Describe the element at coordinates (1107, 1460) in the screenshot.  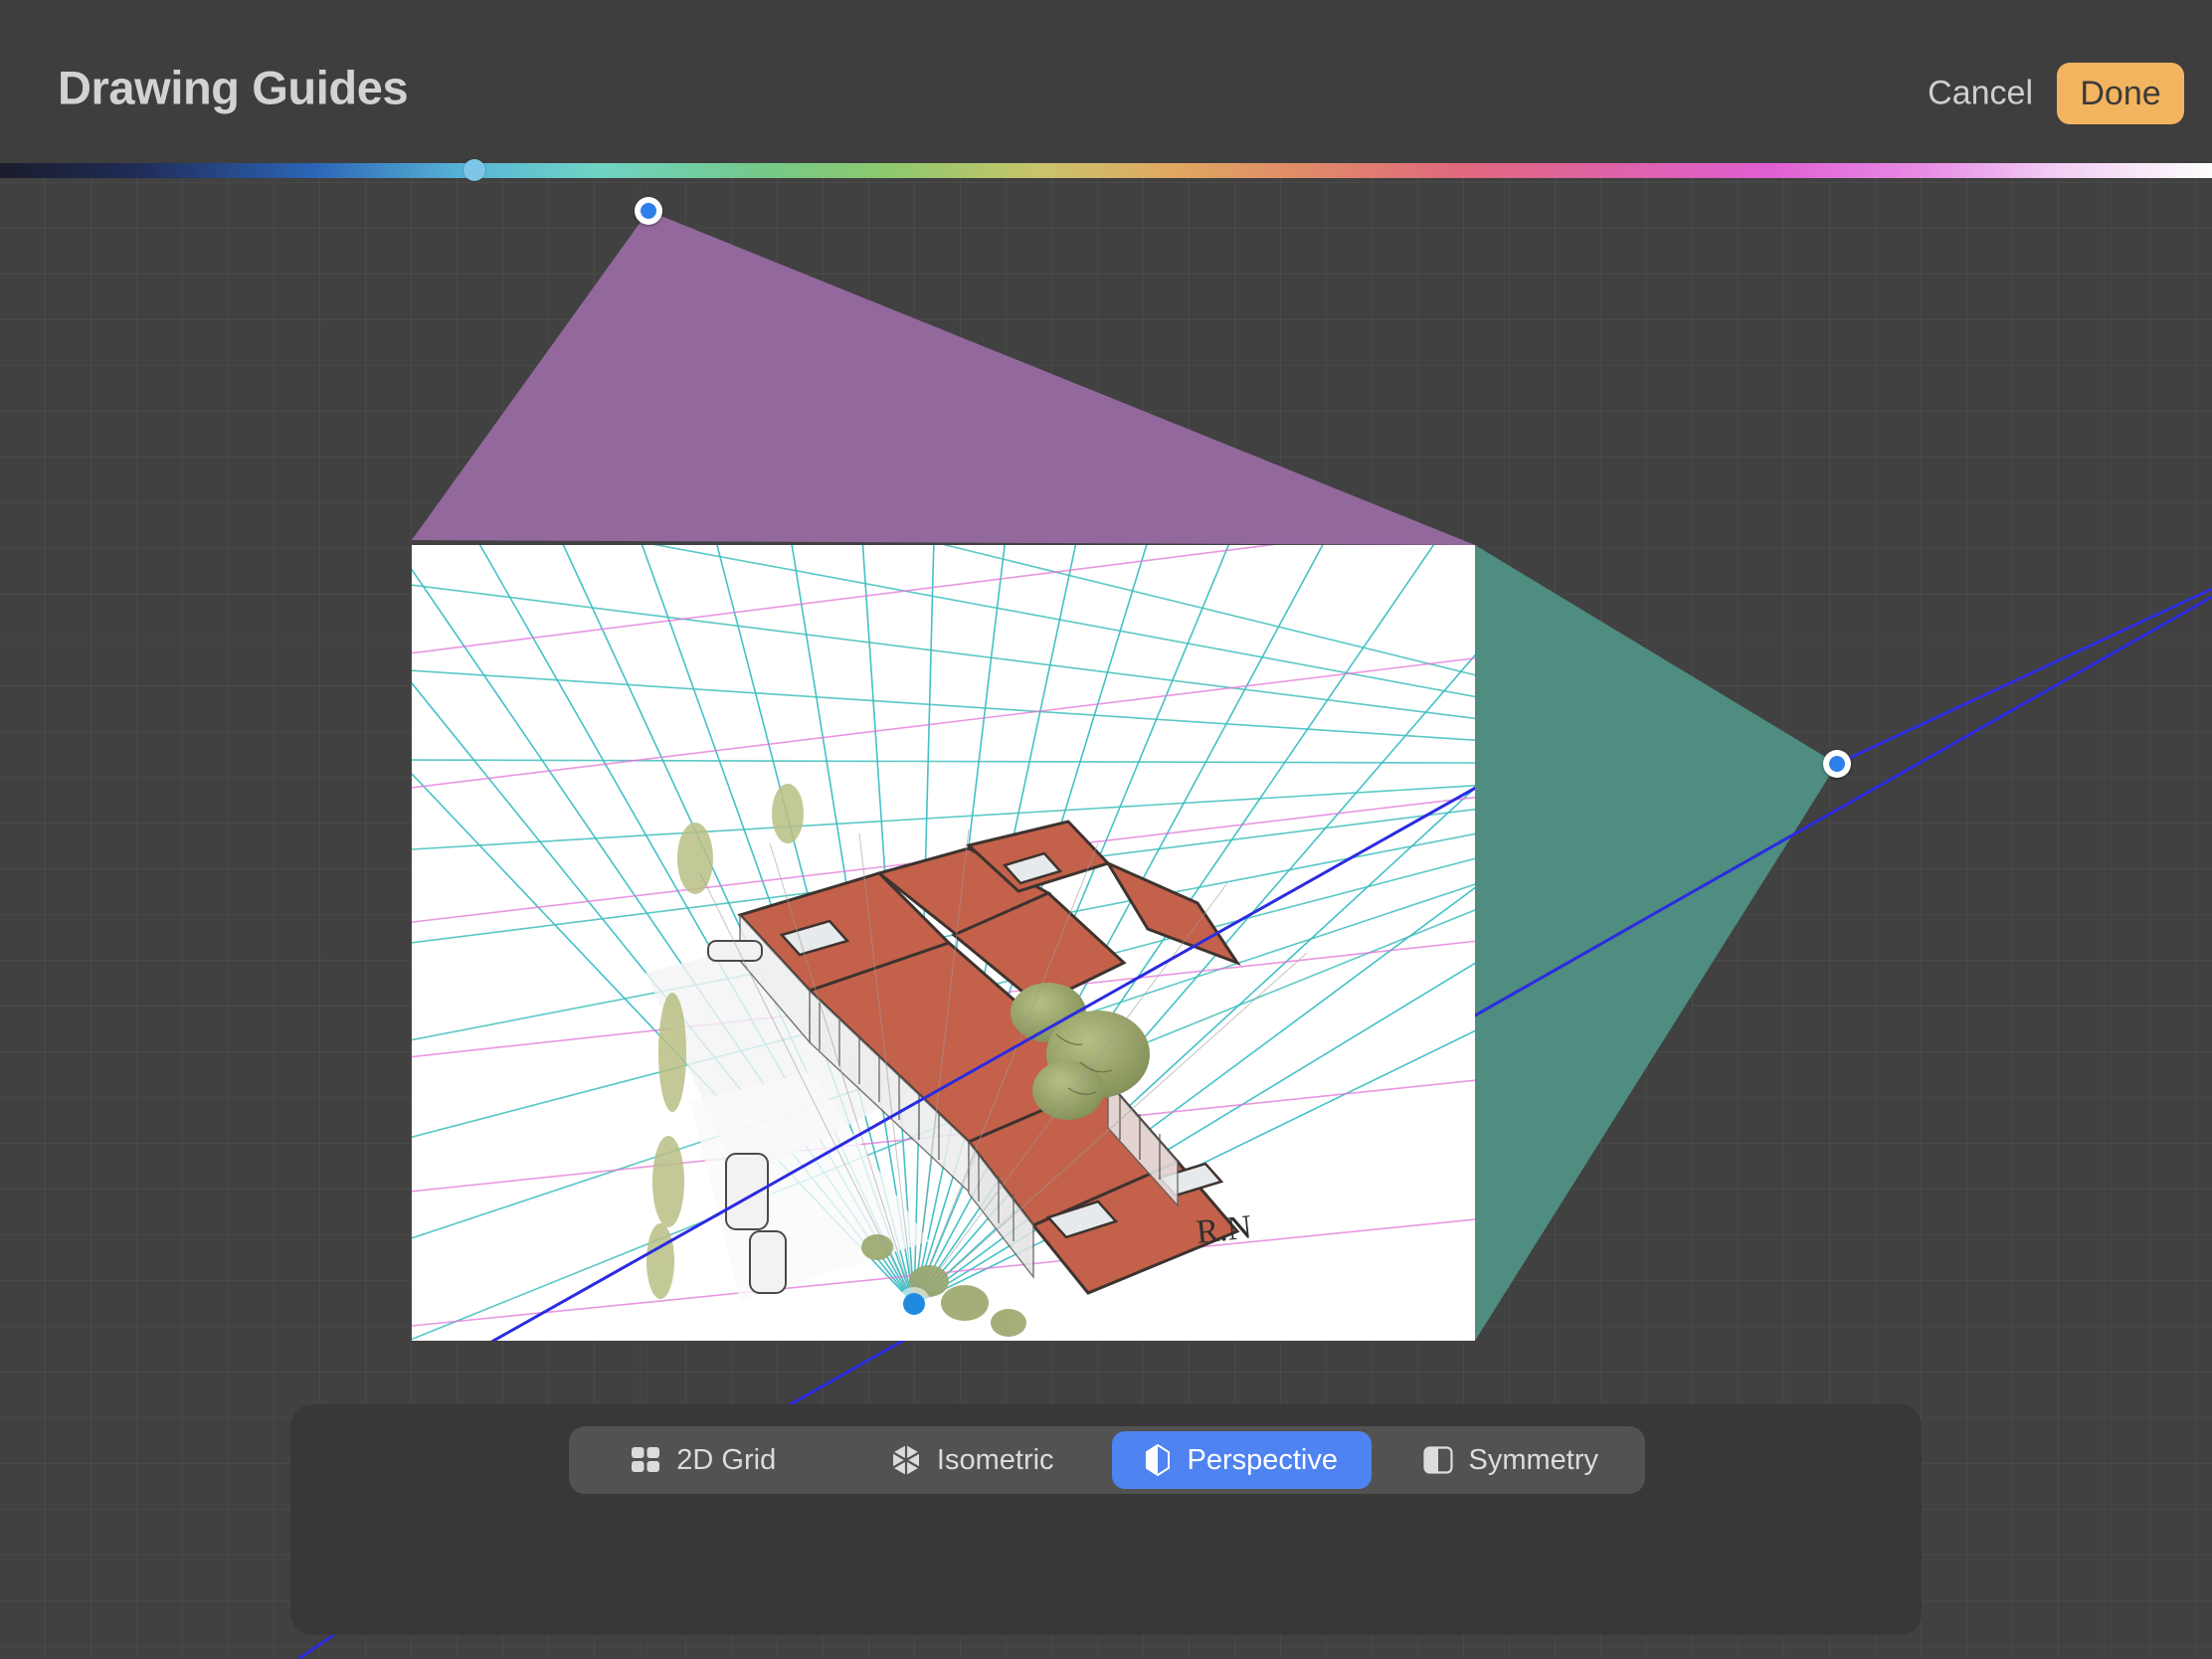
I see `guide-mode-segmented-control: 2D Grid Isometric Perspective Symmetry` at that location.